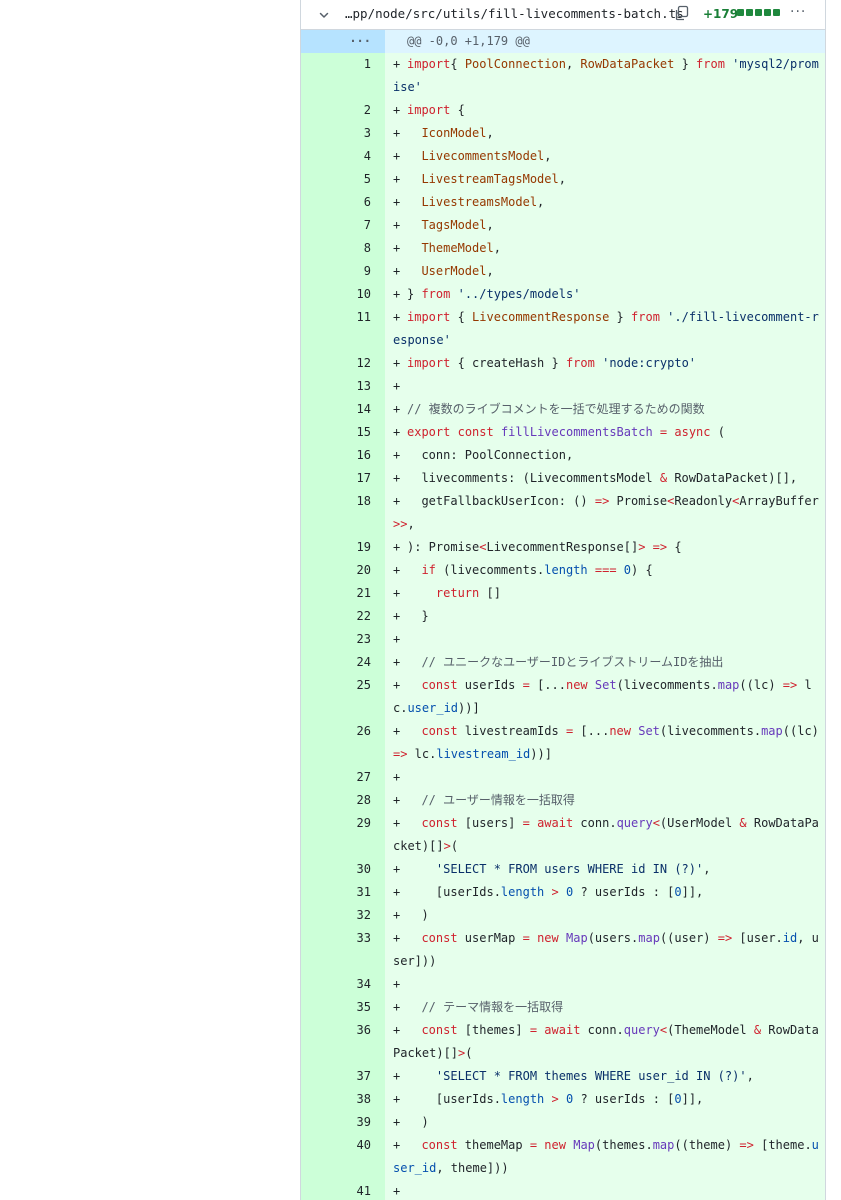 The width and height of the screenshot is (841, 1200). I want to click on code-token: from, so click(645, 317).